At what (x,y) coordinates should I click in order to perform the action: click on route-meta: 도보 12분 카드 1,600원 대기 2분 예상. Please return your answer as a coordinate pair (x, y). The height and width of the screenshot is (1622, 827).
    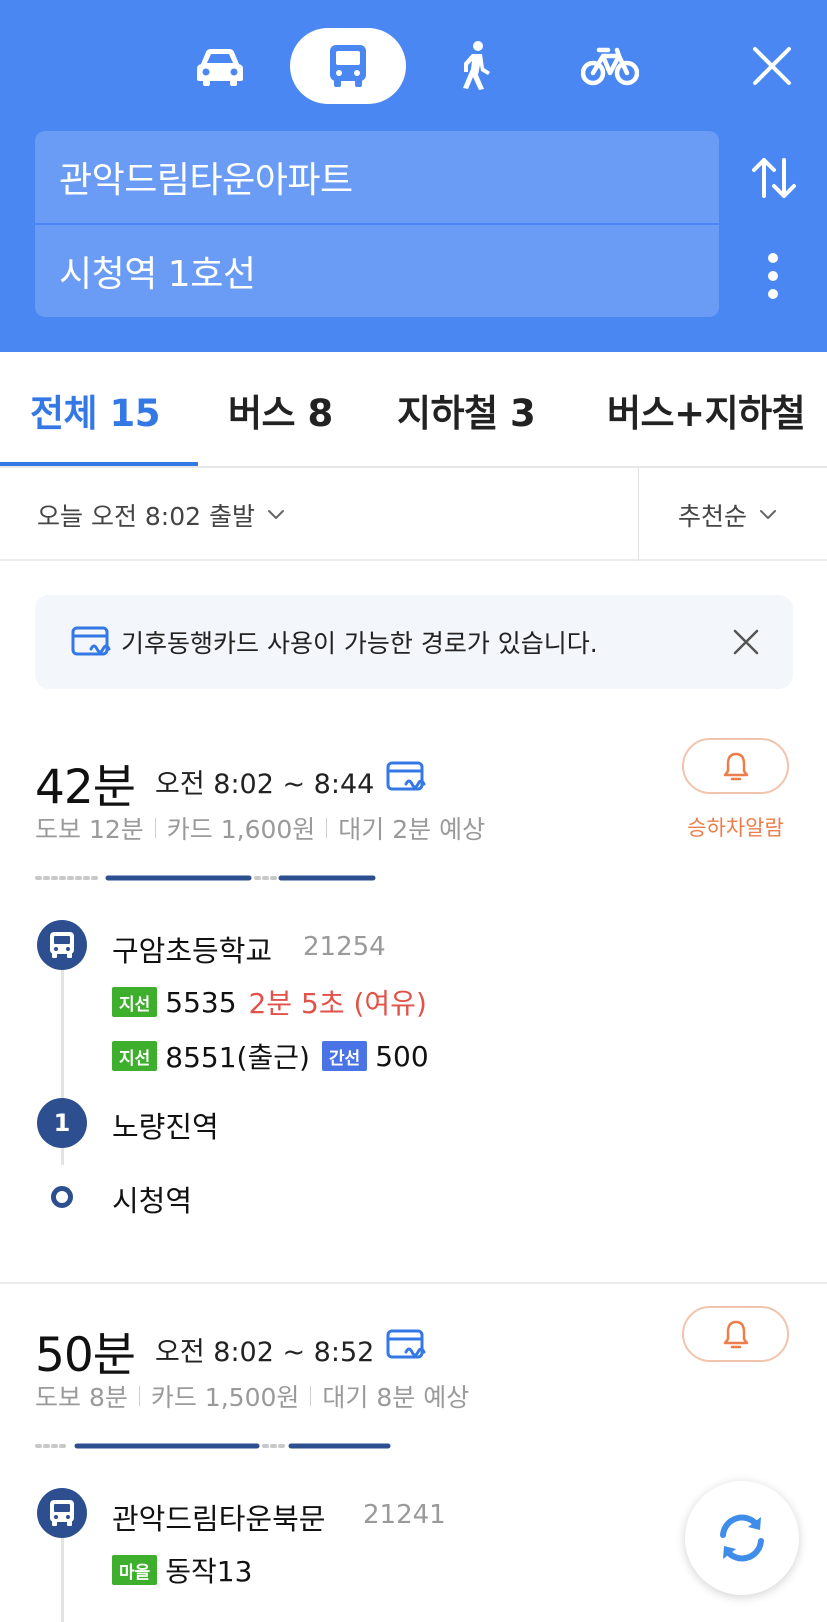
    Looking at the image, I should click on (260, 828).